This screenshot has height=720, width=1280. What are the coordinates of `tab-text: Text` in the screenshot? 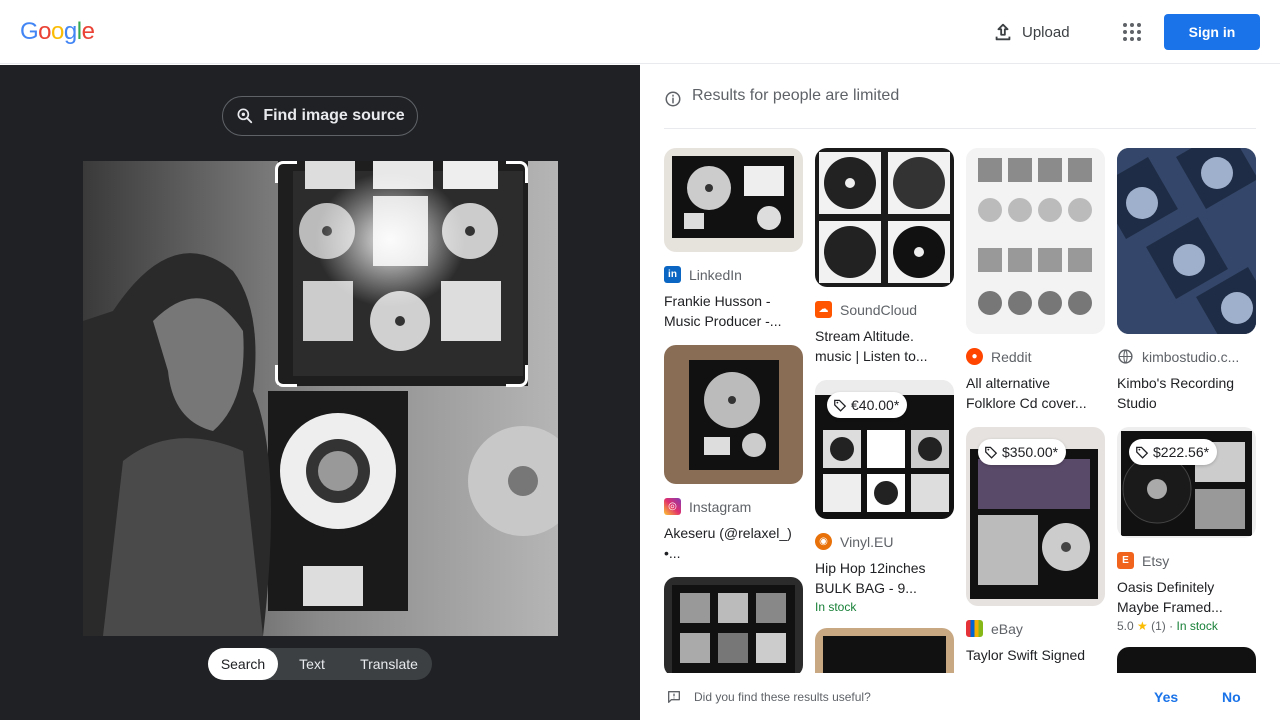 It's located at (312, 664).